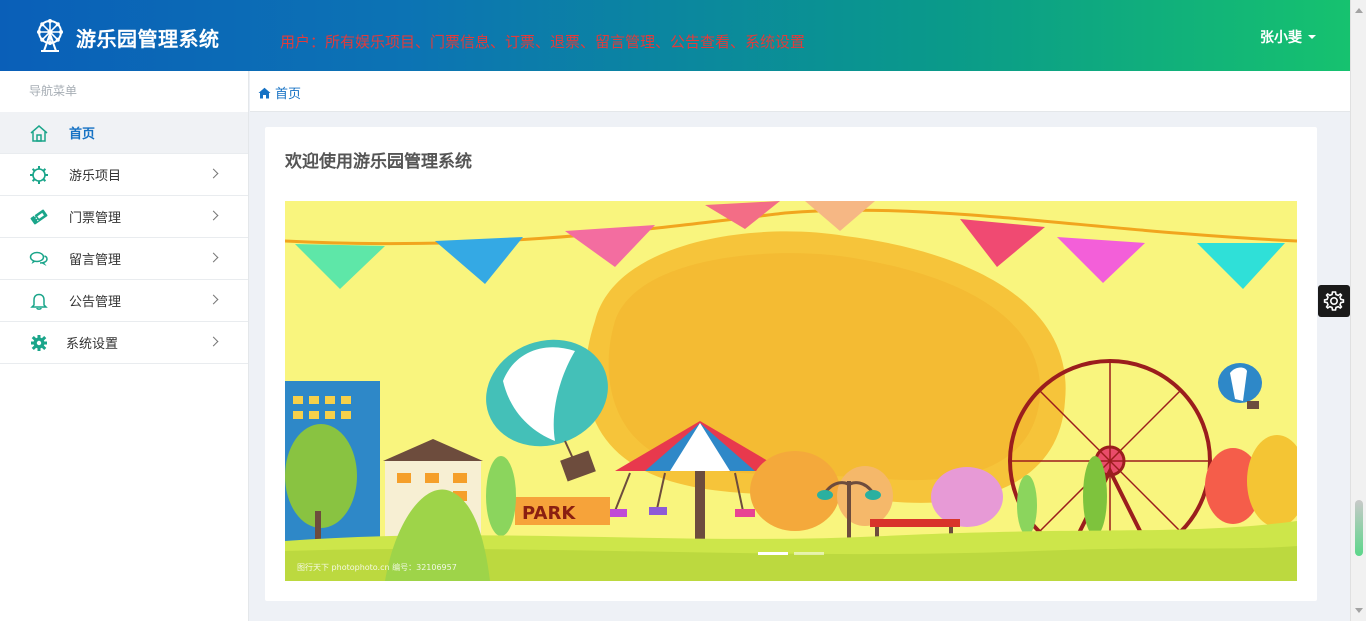 The height and width of the screenshot is (621, 1366). Describe the element at coordinates (124, 301) in the screenshot. I see `sidebar-item-announcements: 公告管理` at that location.